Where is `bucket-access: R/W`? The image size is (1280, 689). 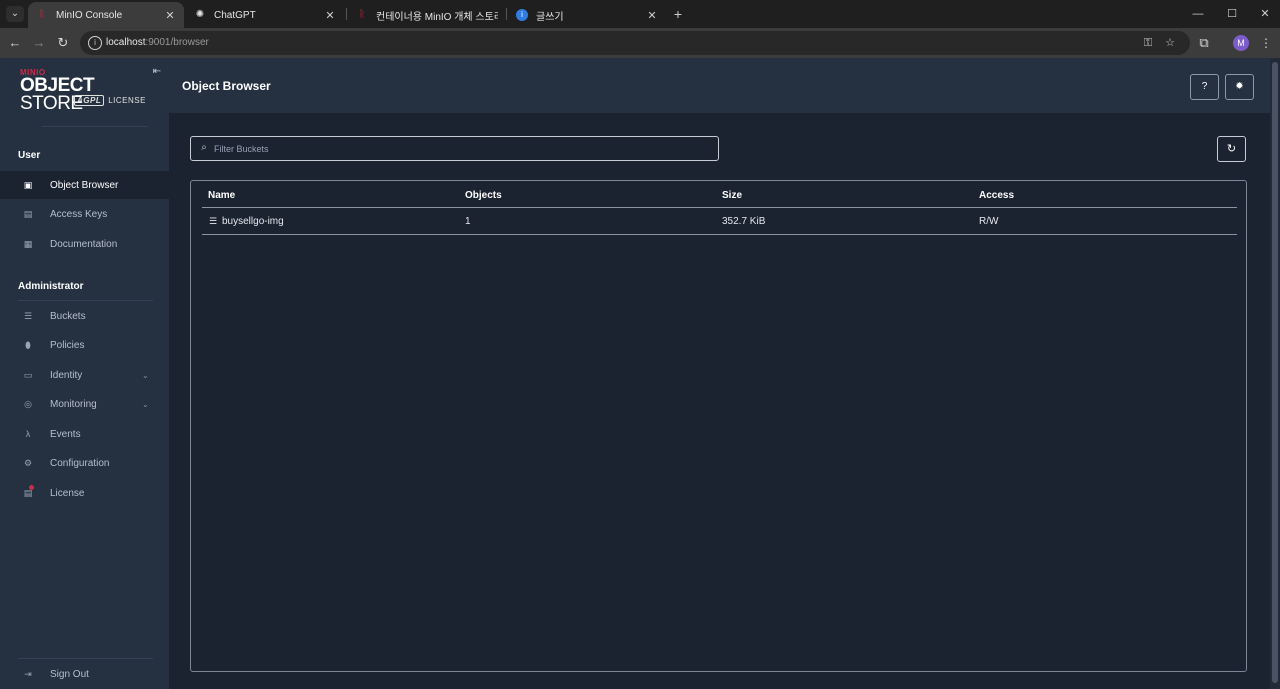
bucket-access: R/W is located at coordinates (989, 221).